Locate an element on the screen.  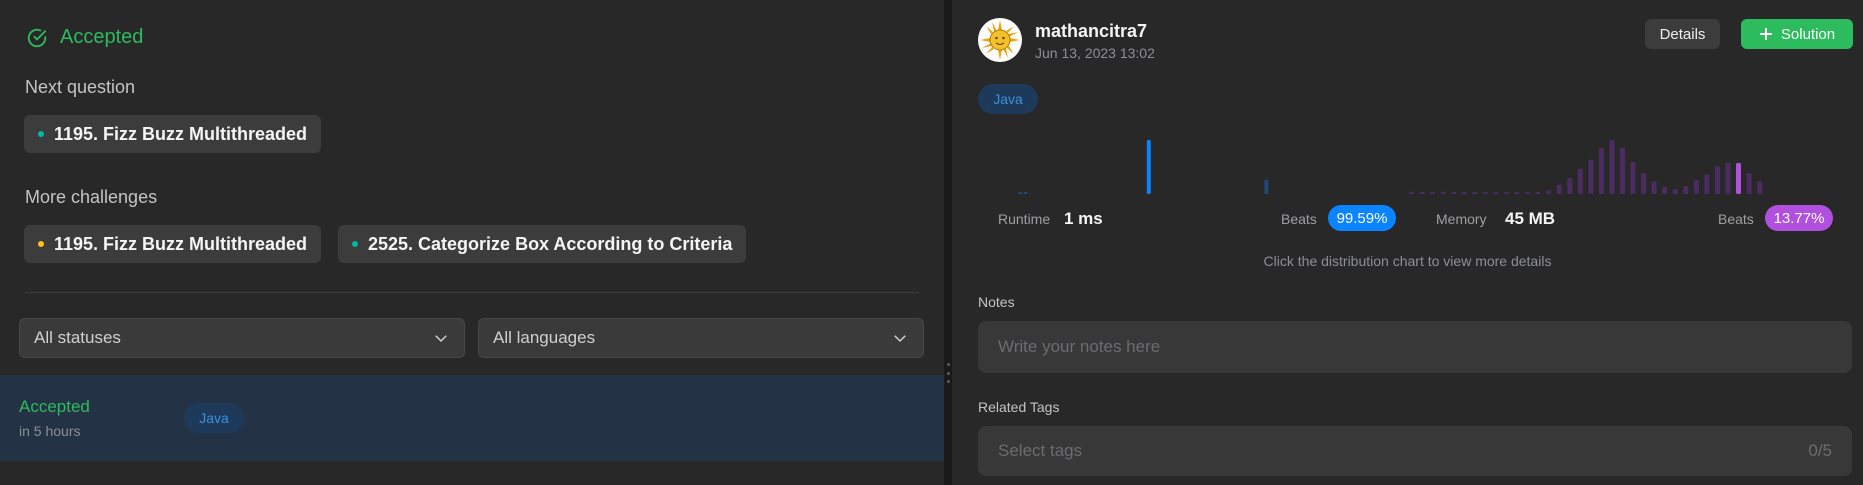
splitter is located at coordinates (948, 242).